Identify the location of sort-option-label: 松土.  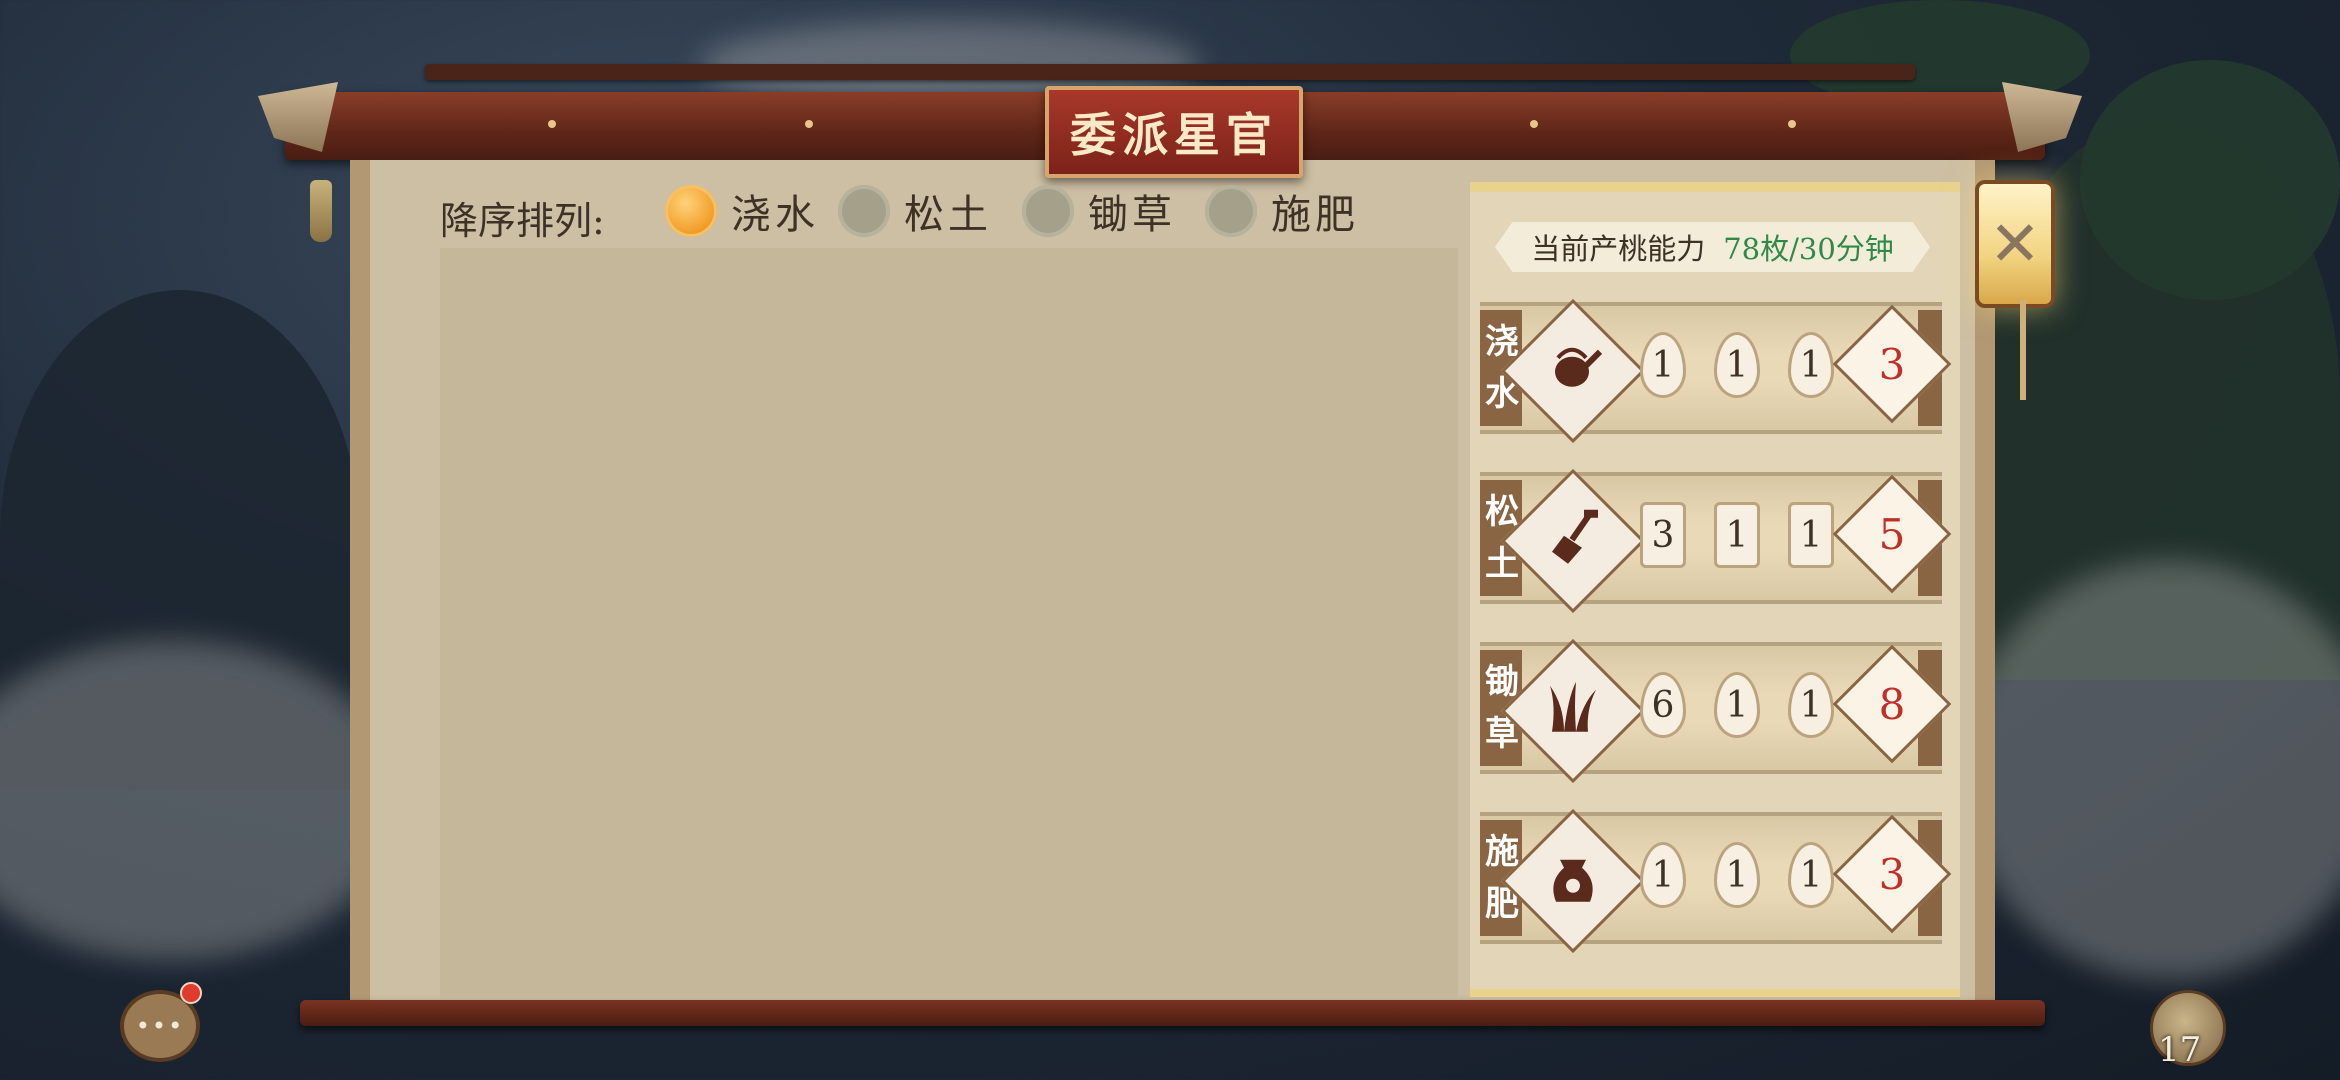
(948, 215).